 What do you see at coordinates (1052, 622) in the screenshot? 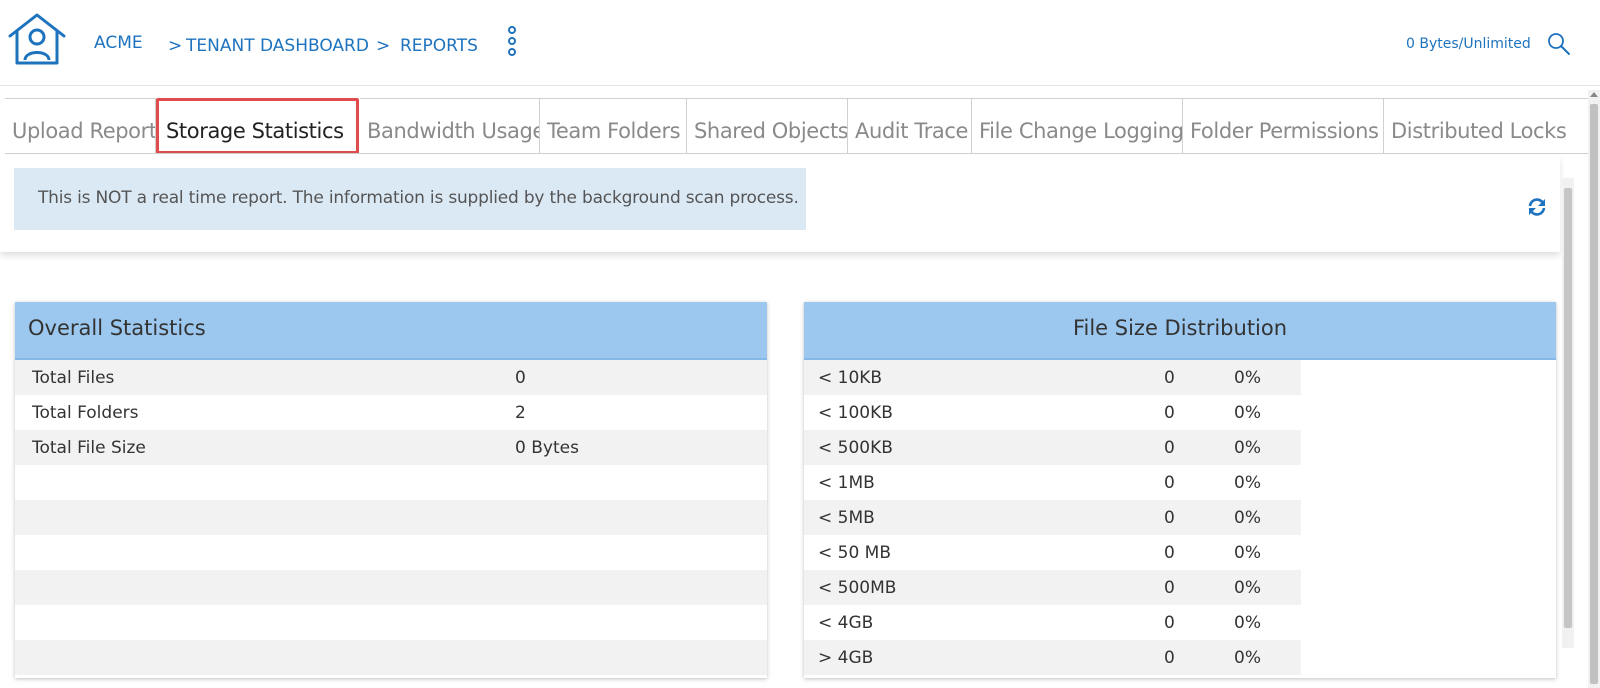
I see `table-row: < 4GB 0 0%` at bounding box center [1052, 622].